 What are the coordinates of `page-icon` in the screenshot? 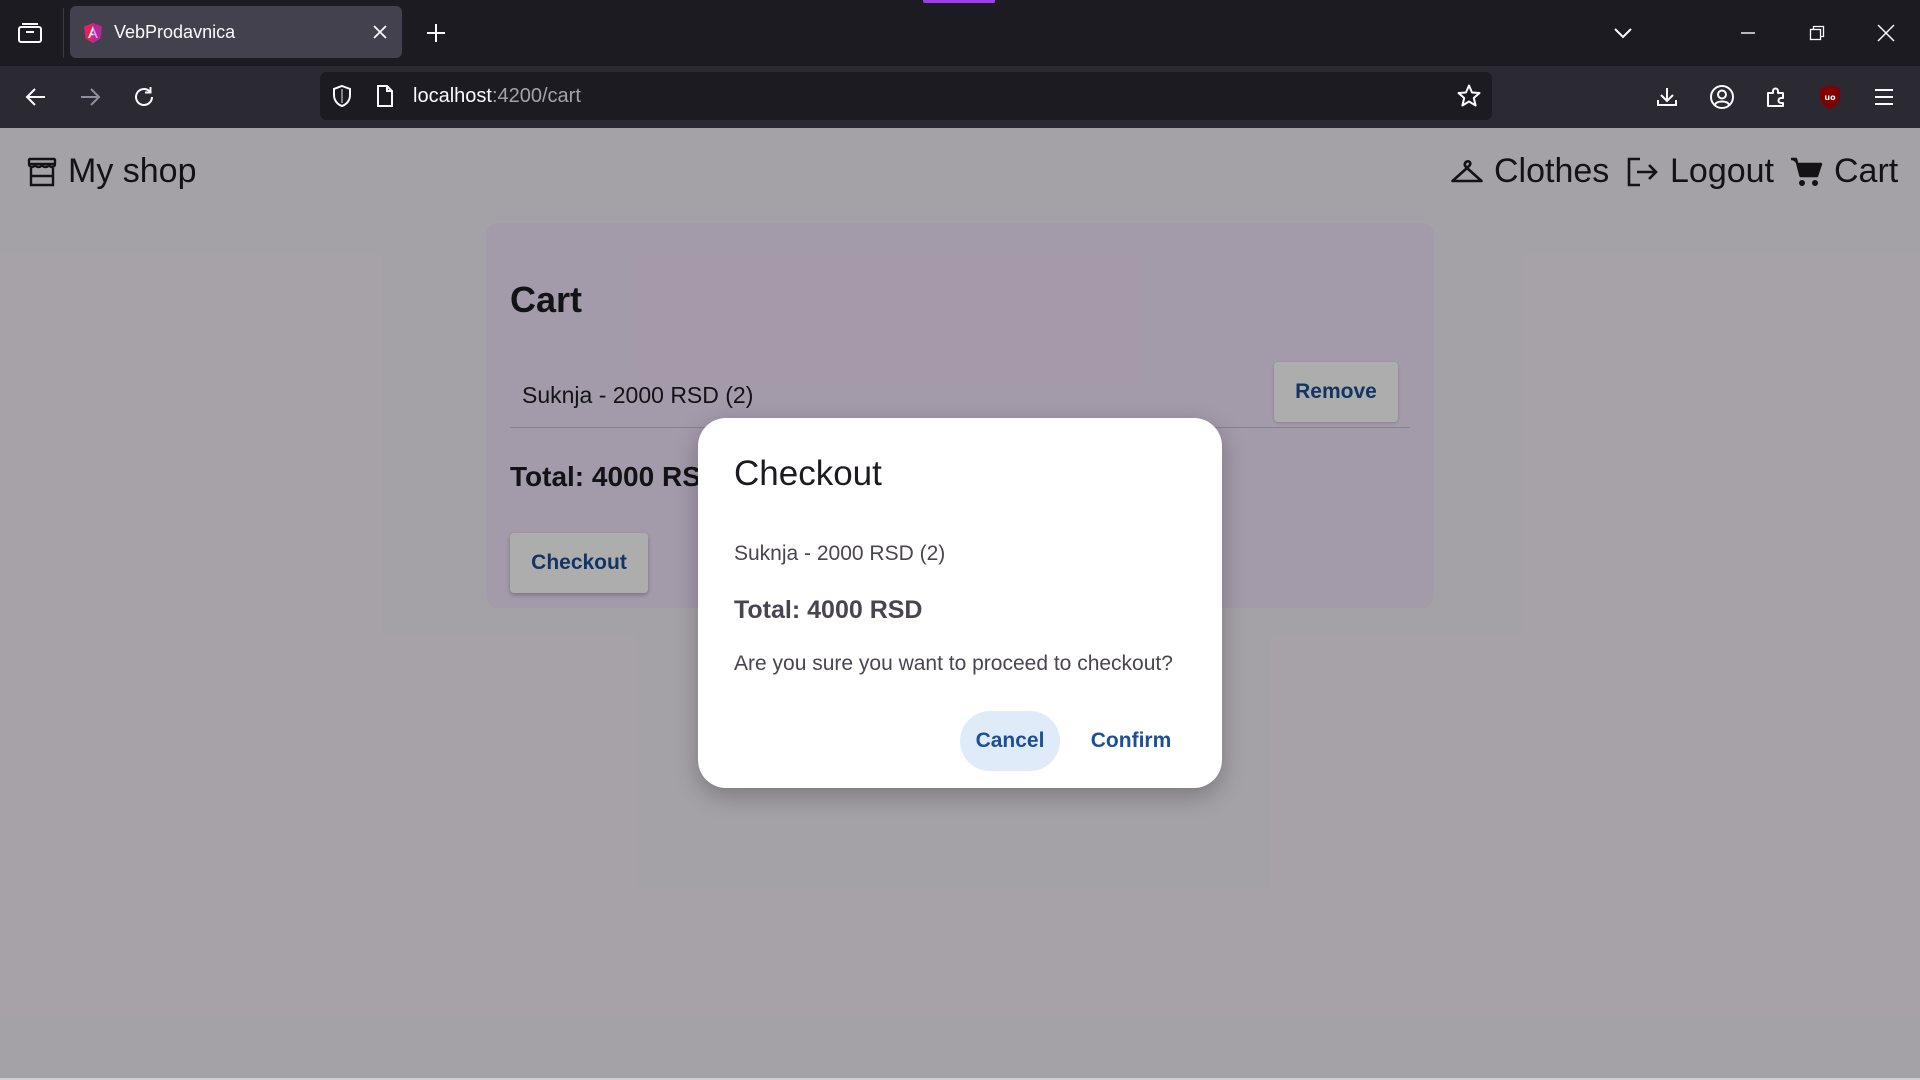 It's located at (385, 96).